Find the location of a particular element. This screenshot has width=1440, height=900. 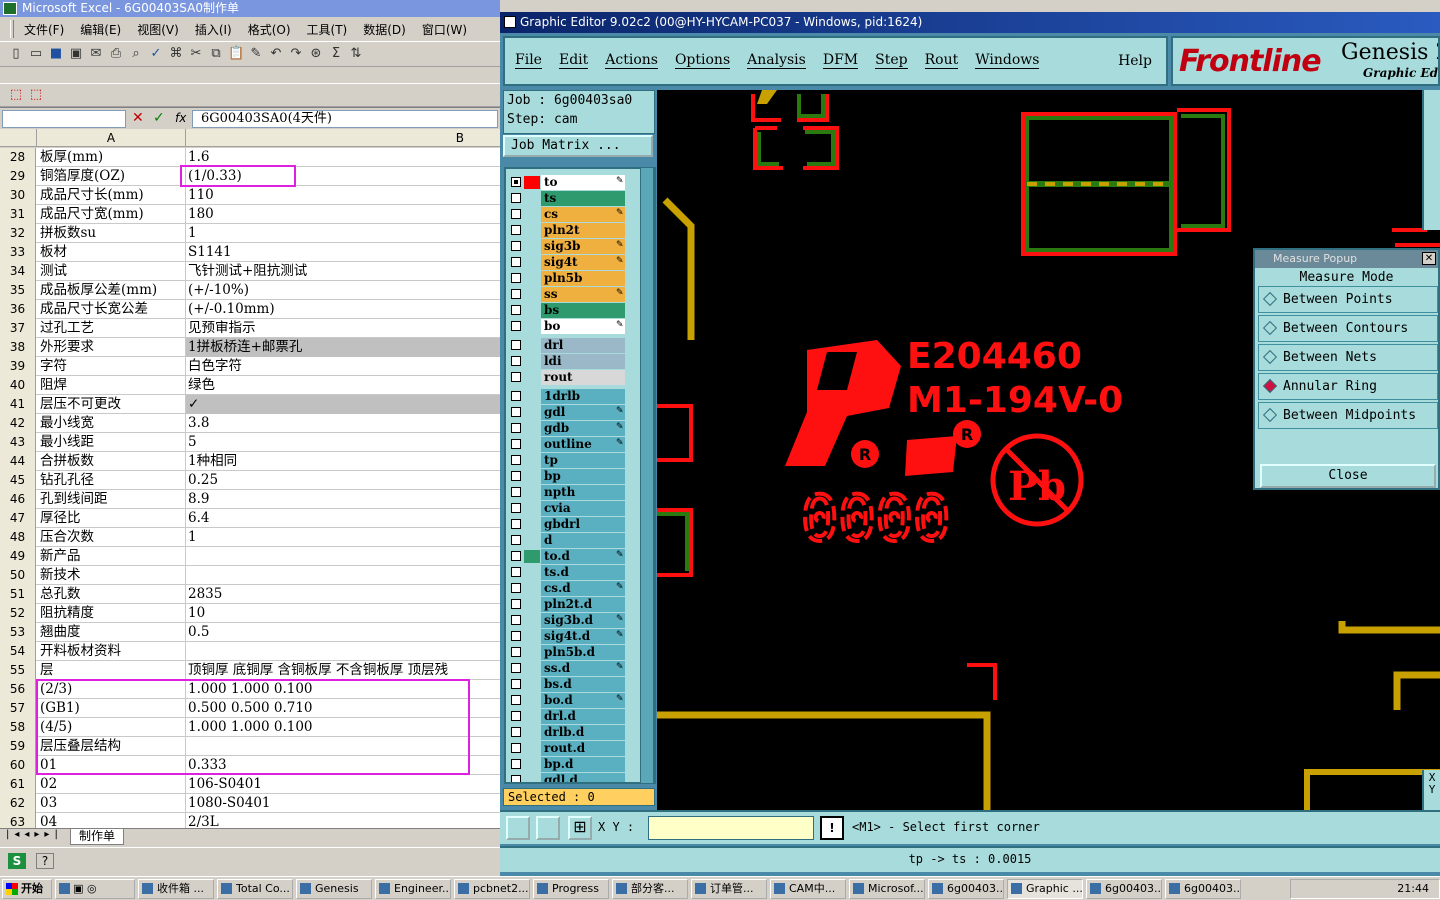

pdf-convert-icon: ⬚ is located at coordinates (16, 95).